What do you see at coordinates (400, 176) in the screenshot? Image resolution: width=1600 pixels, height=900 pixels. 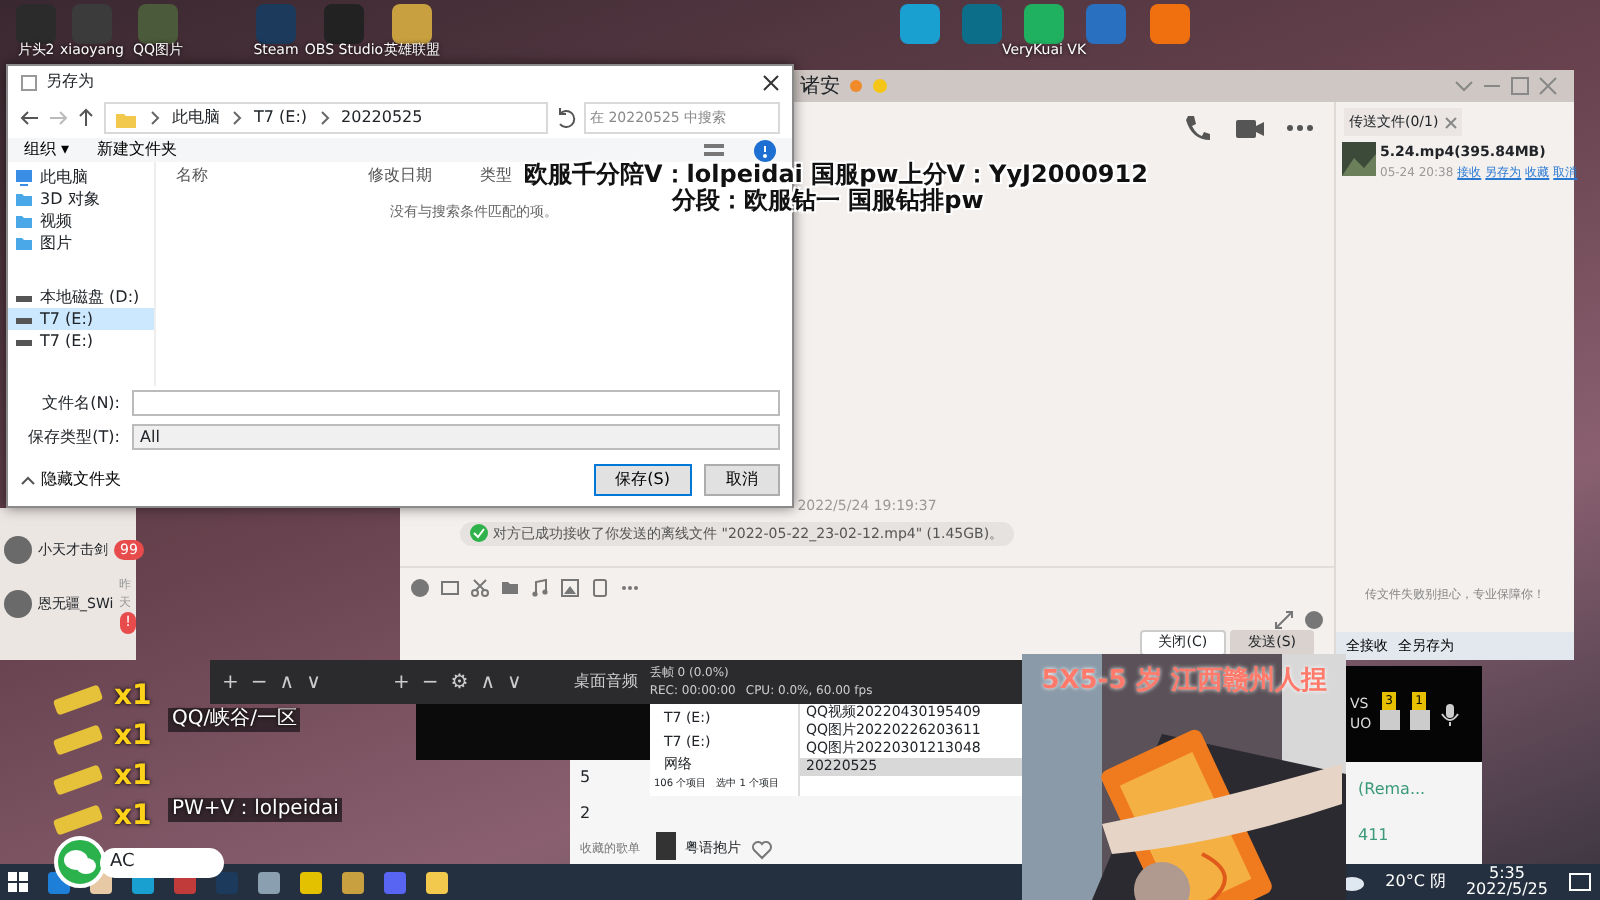 I see `column-header: 修改日期` at bounding box center [400, 176].